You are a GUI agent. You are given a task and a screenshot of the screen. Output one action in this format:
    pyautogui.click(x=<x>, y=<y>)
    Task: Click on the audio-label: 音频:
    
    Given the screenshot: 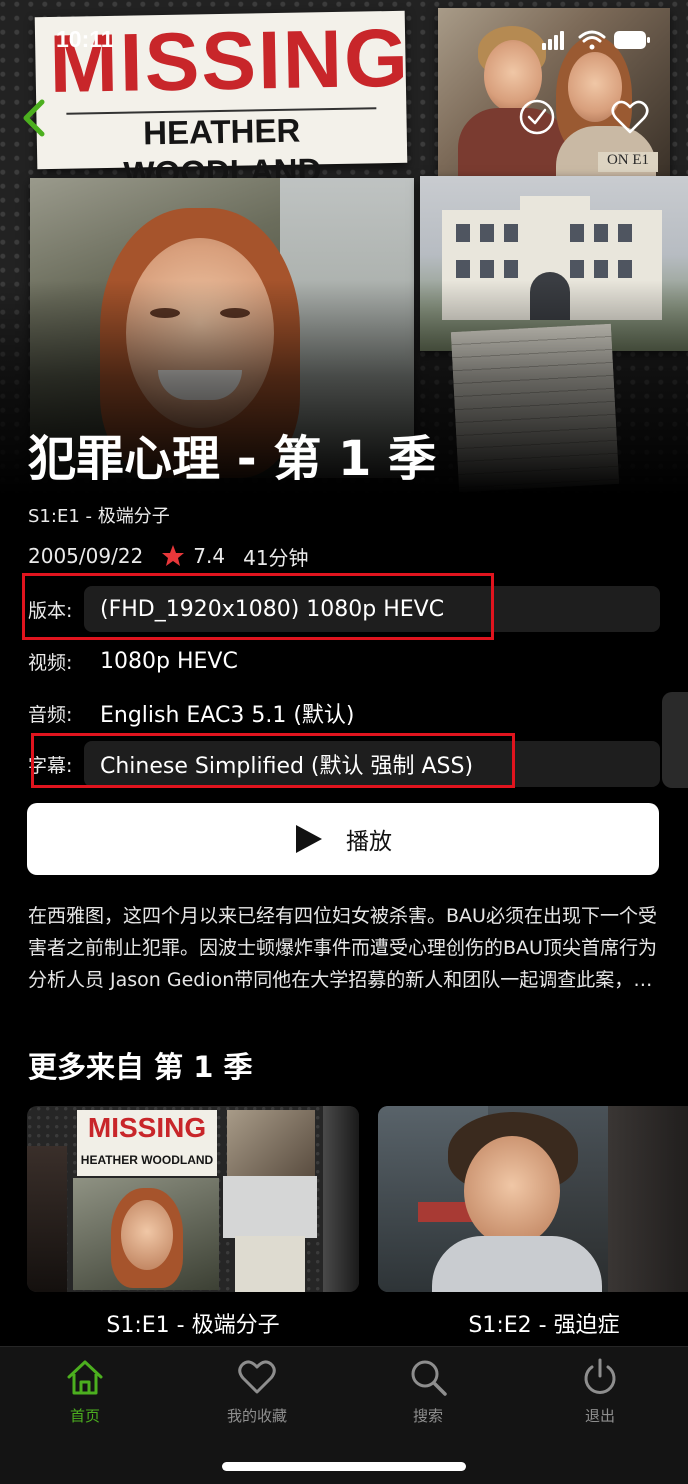 What is the action you would take?
    pyautogui.click(x=50, y=714)
    